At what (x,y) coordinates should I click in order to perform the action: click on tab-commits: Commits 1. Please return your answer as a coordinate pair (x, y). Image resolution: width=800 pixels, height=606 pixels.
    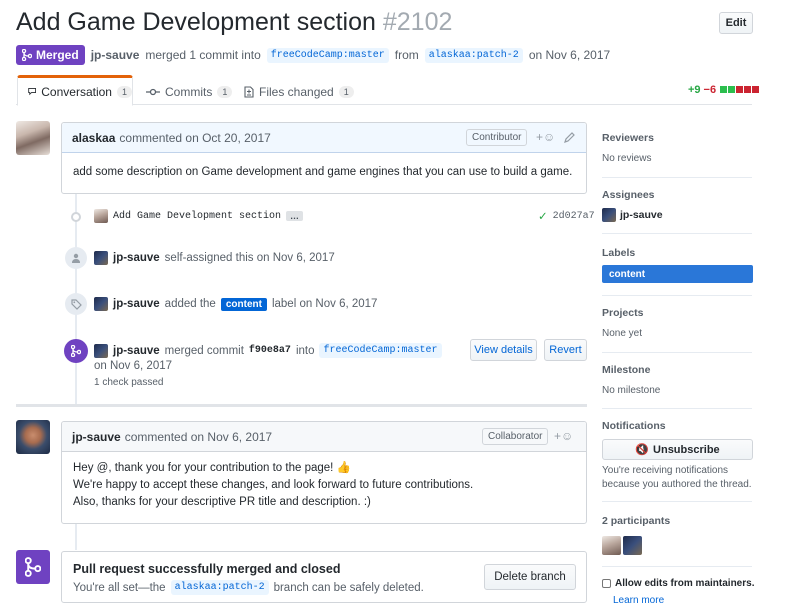
    Looking at the image, I should click on (189, 92).